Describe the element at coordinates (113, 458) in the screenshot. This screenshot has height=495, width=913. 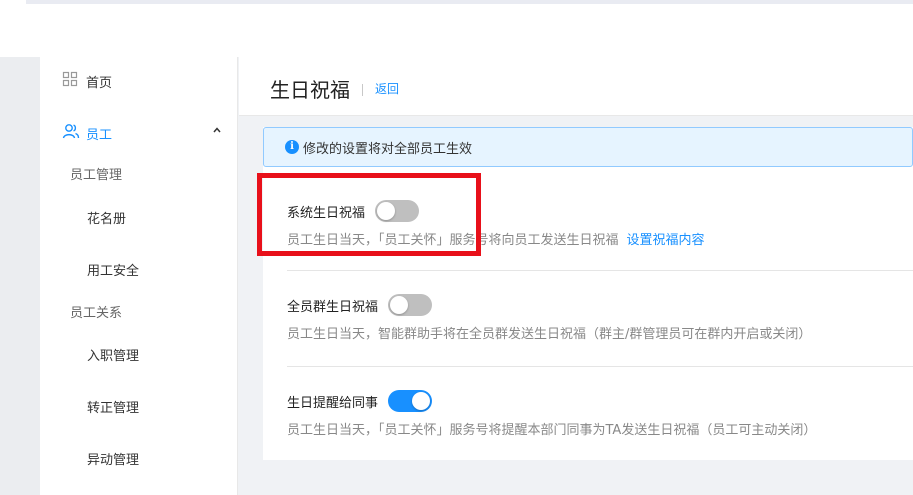
I see `sidebar-item-transfer: 异动管理` at that location.